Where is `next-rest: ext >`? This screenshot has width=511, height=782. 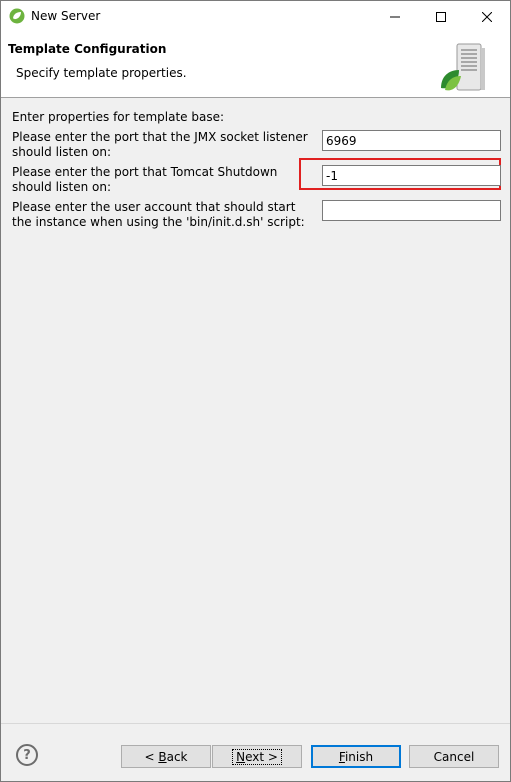 next-rest: ext > is located at coordinates (261, 756).